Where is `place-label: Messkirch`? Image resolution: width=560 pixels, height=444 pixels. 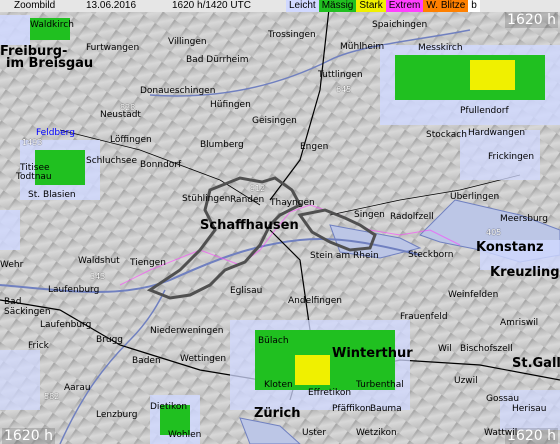
place-label: Messkirch is located at coordinates (440, 48).